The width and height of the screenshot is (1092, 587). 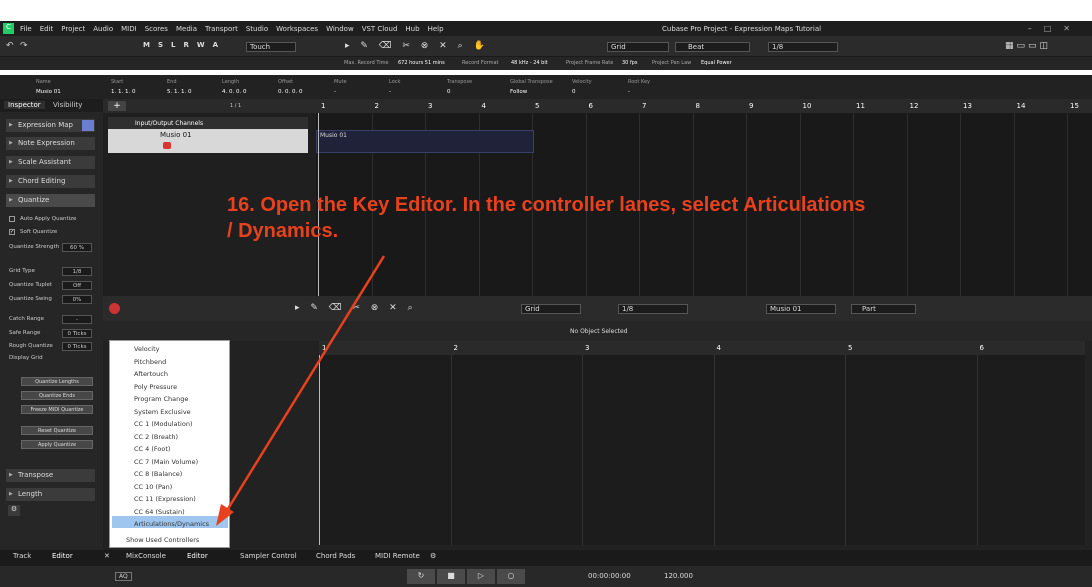 What do you see at coordinates (421, 576) in the screenshot?
I see `cycle-button: ↻` at bounding box center [421, 576].